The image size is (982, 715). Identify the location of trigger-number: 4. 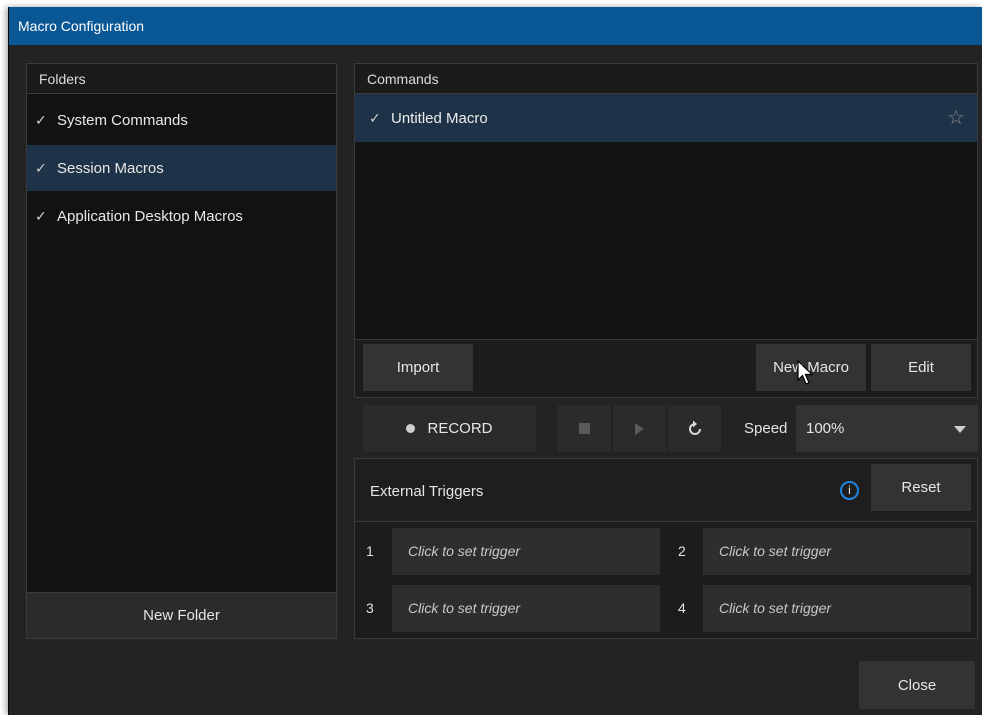
(682, 608).